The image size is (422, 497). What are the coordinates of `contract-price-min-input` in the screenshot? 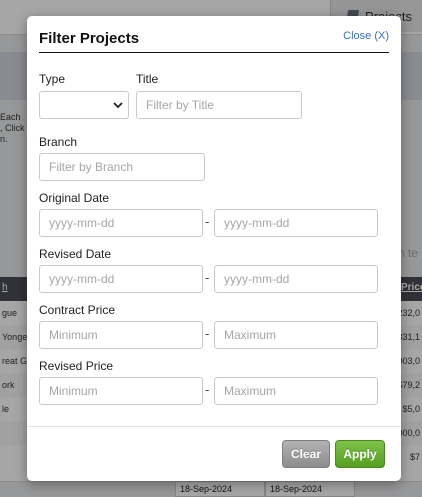 It's located at (121, 335).